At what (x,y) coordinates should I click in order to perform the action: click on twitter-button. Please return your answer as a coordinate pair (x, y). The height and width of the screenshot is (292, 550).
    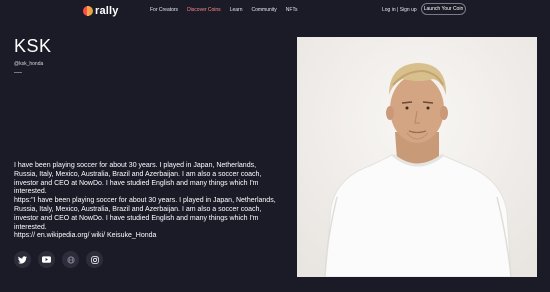
    Looking at the image, I should click on (22, 259).